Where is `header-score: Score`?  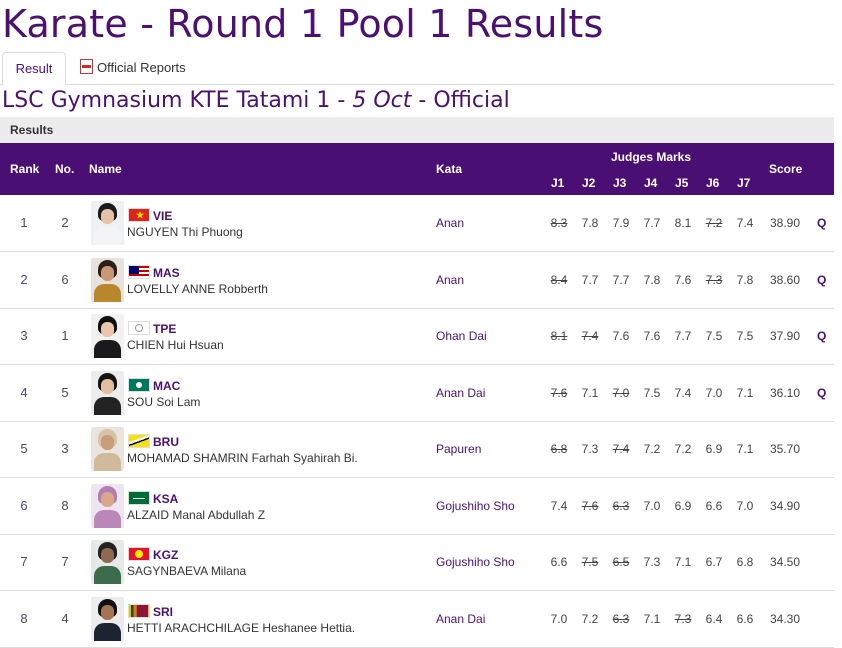
header-score: Score is located at coordinates (785, 169).